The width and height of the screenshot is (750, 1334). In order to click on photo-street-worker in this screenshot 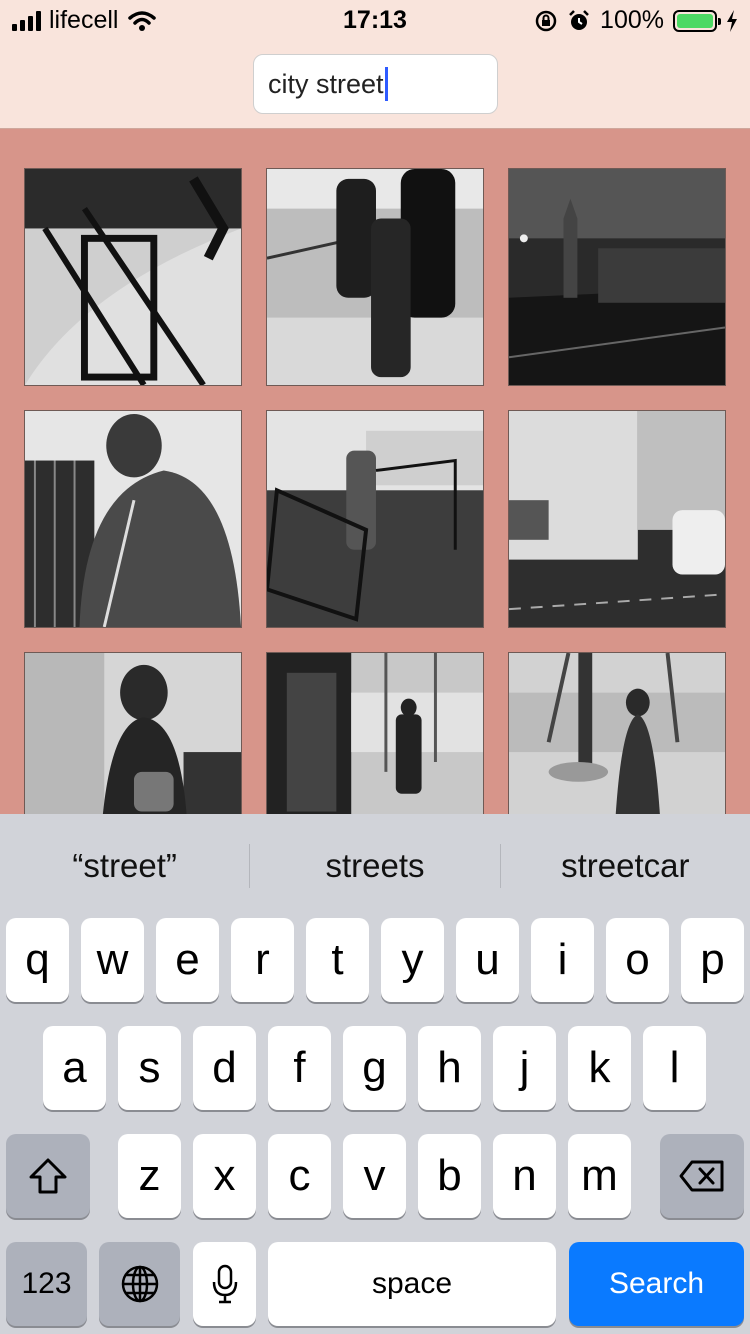, I will do `click(375, 519)`.